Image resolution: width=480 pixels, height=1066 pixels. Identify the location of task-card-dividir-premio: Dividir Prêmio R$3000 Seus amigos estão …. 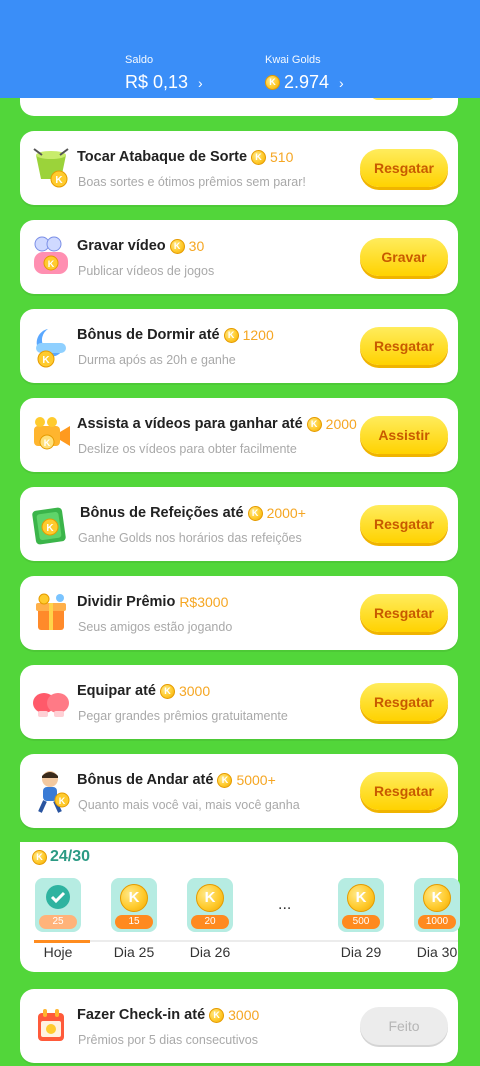
(239, 613).